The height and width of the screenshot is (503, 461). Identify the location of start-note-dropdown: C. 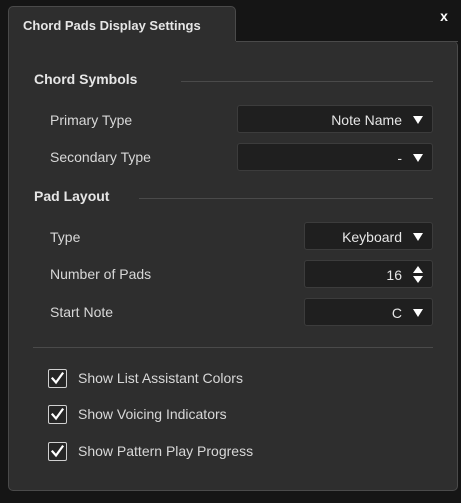
(368, 312).